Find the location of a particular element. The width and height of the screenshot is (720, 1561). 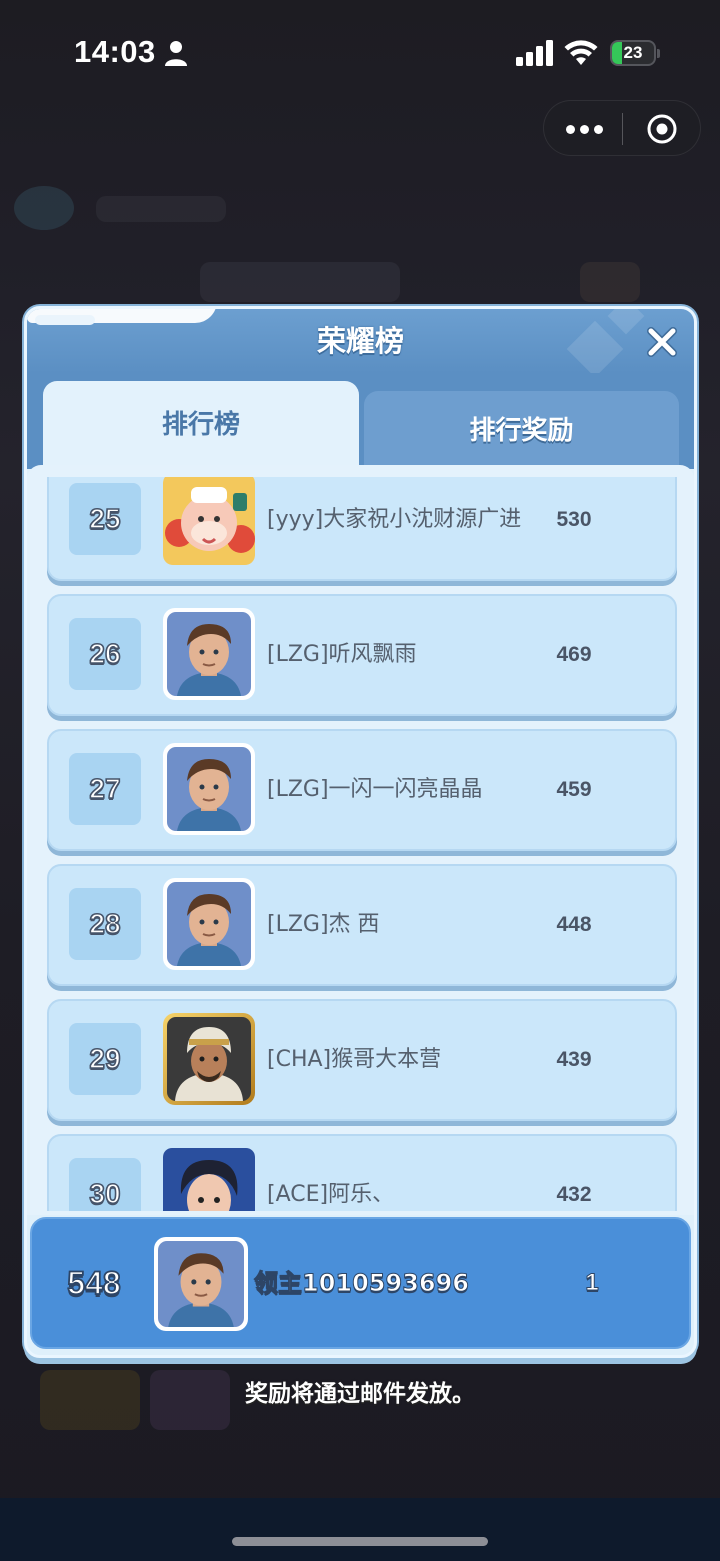

player-score: 469 is located at coordinates (574, 654).